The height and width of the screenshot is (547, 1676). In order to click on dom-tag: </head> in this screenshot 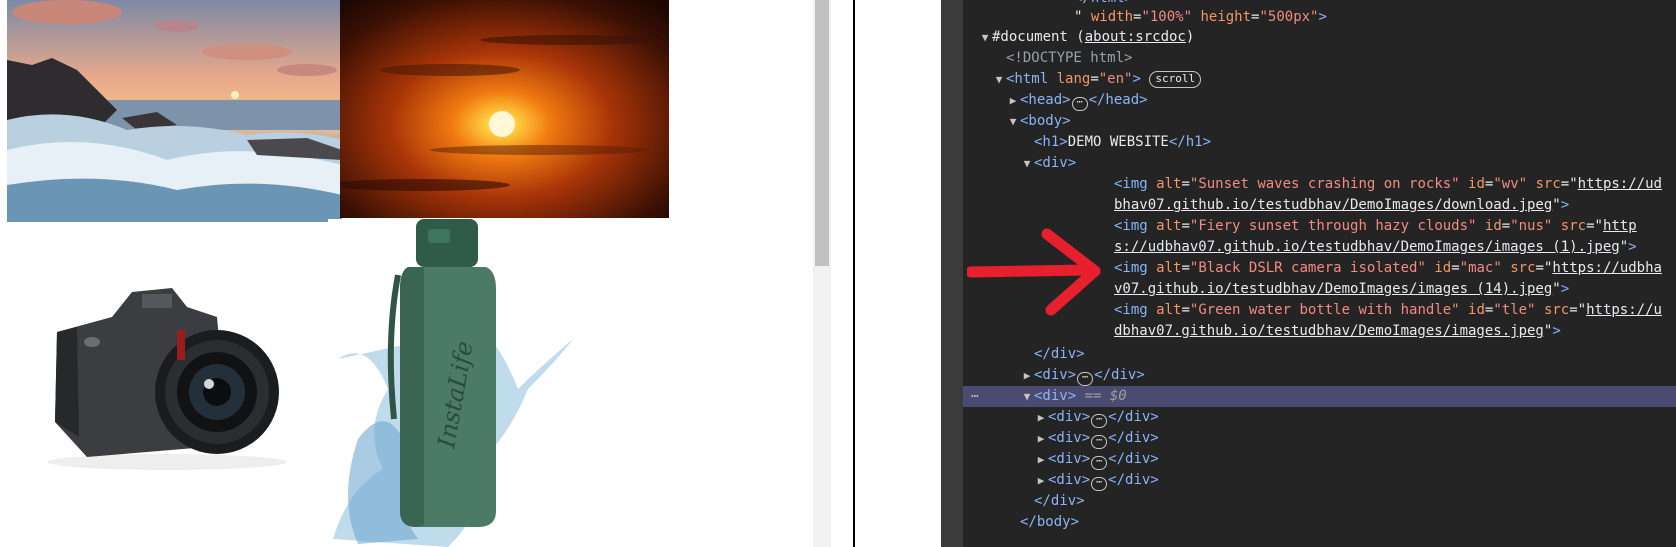, I will do `click(1118, 100)`.